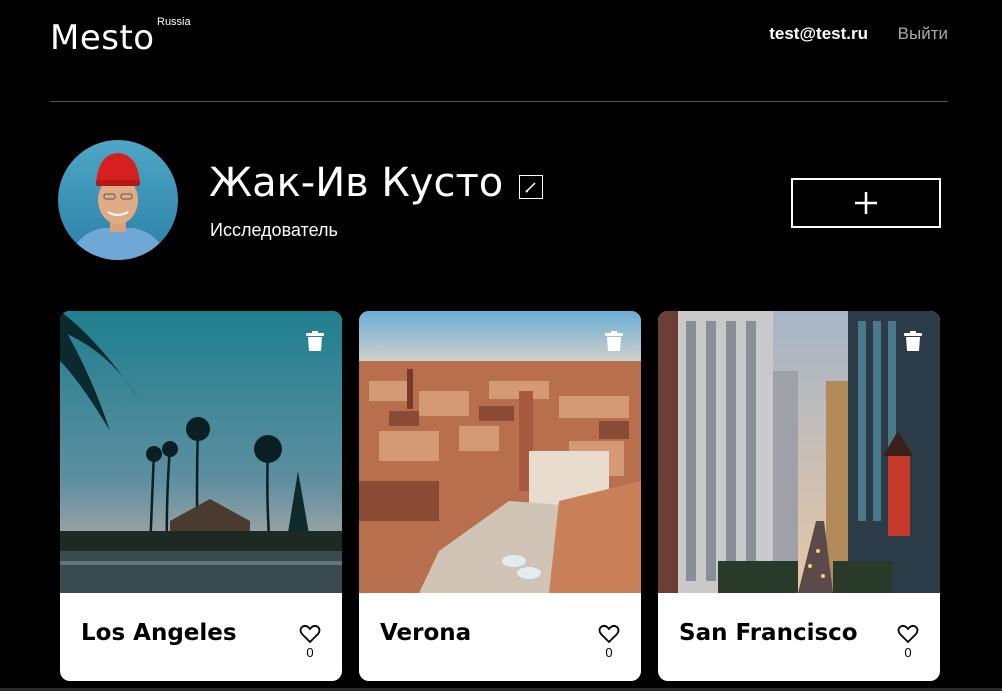 The height and width of the screenshot is (691, 1002). I want to click on card-title: San Francisco, so click(768, 633).